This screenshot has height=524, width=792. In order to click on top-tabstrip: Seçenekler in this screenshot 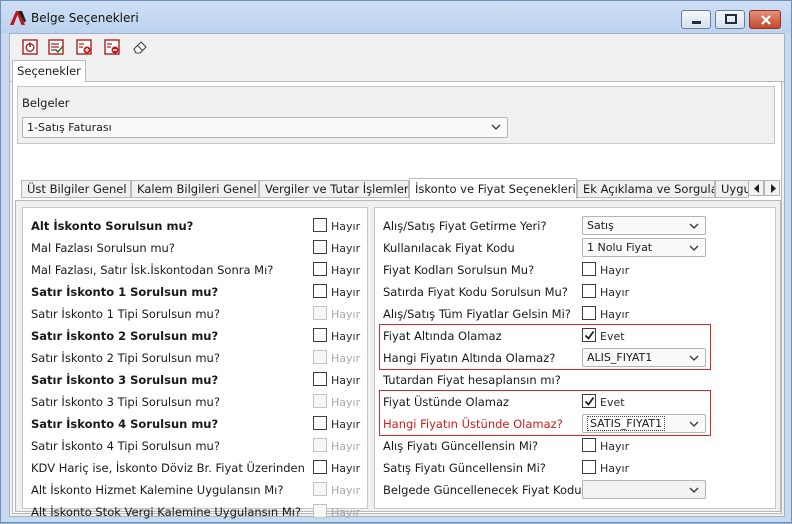, I will do `click(397, 71)`.